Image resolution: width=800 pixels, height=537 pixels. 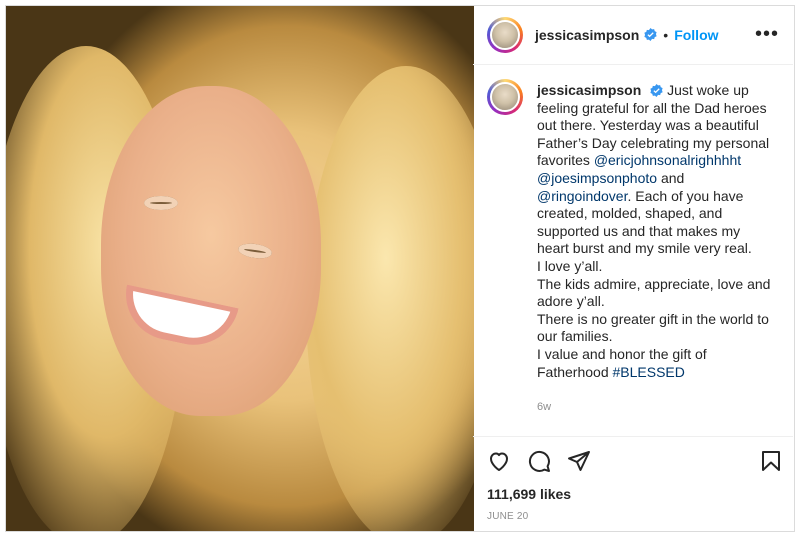 What do you see at coordinates (570, 265) in the screenshot?
I see `caption-line: I love y’all.` at bounding box center [570, 265].